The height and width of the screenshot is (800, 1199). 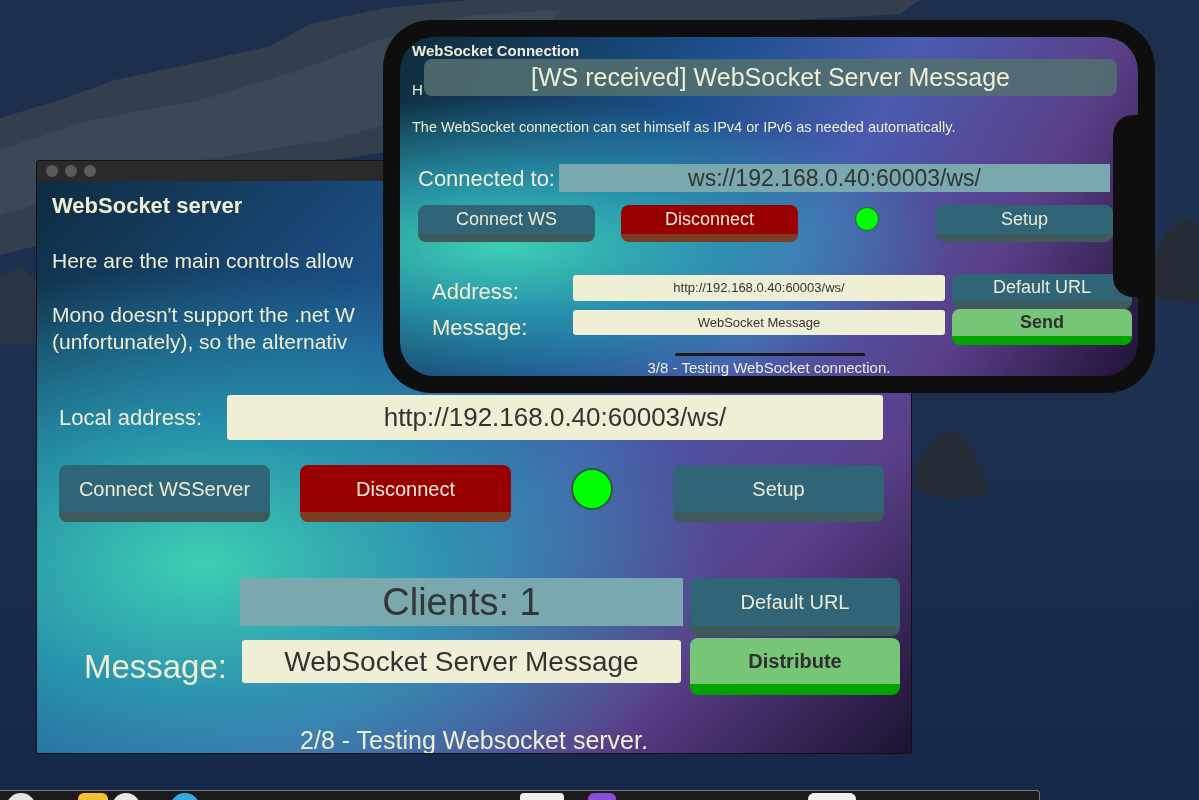 What do you see at coordinates (684, 127) in the screenshot?
I see `description-text: The WebSocket connection can set himself as IPv4 or IPv6 as needed automatically.` at bounding box center [684, 127].